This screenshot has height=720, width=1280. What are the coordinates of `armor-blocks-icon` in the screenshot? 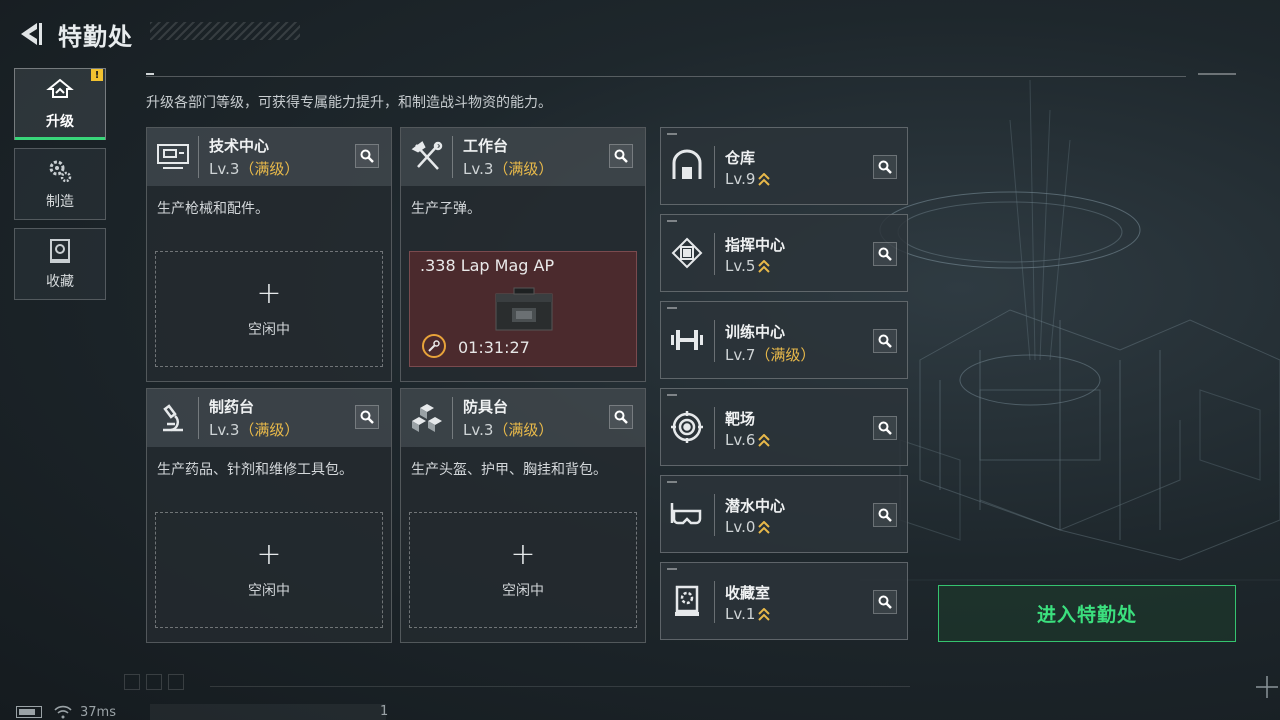 It's located at (427, 418).